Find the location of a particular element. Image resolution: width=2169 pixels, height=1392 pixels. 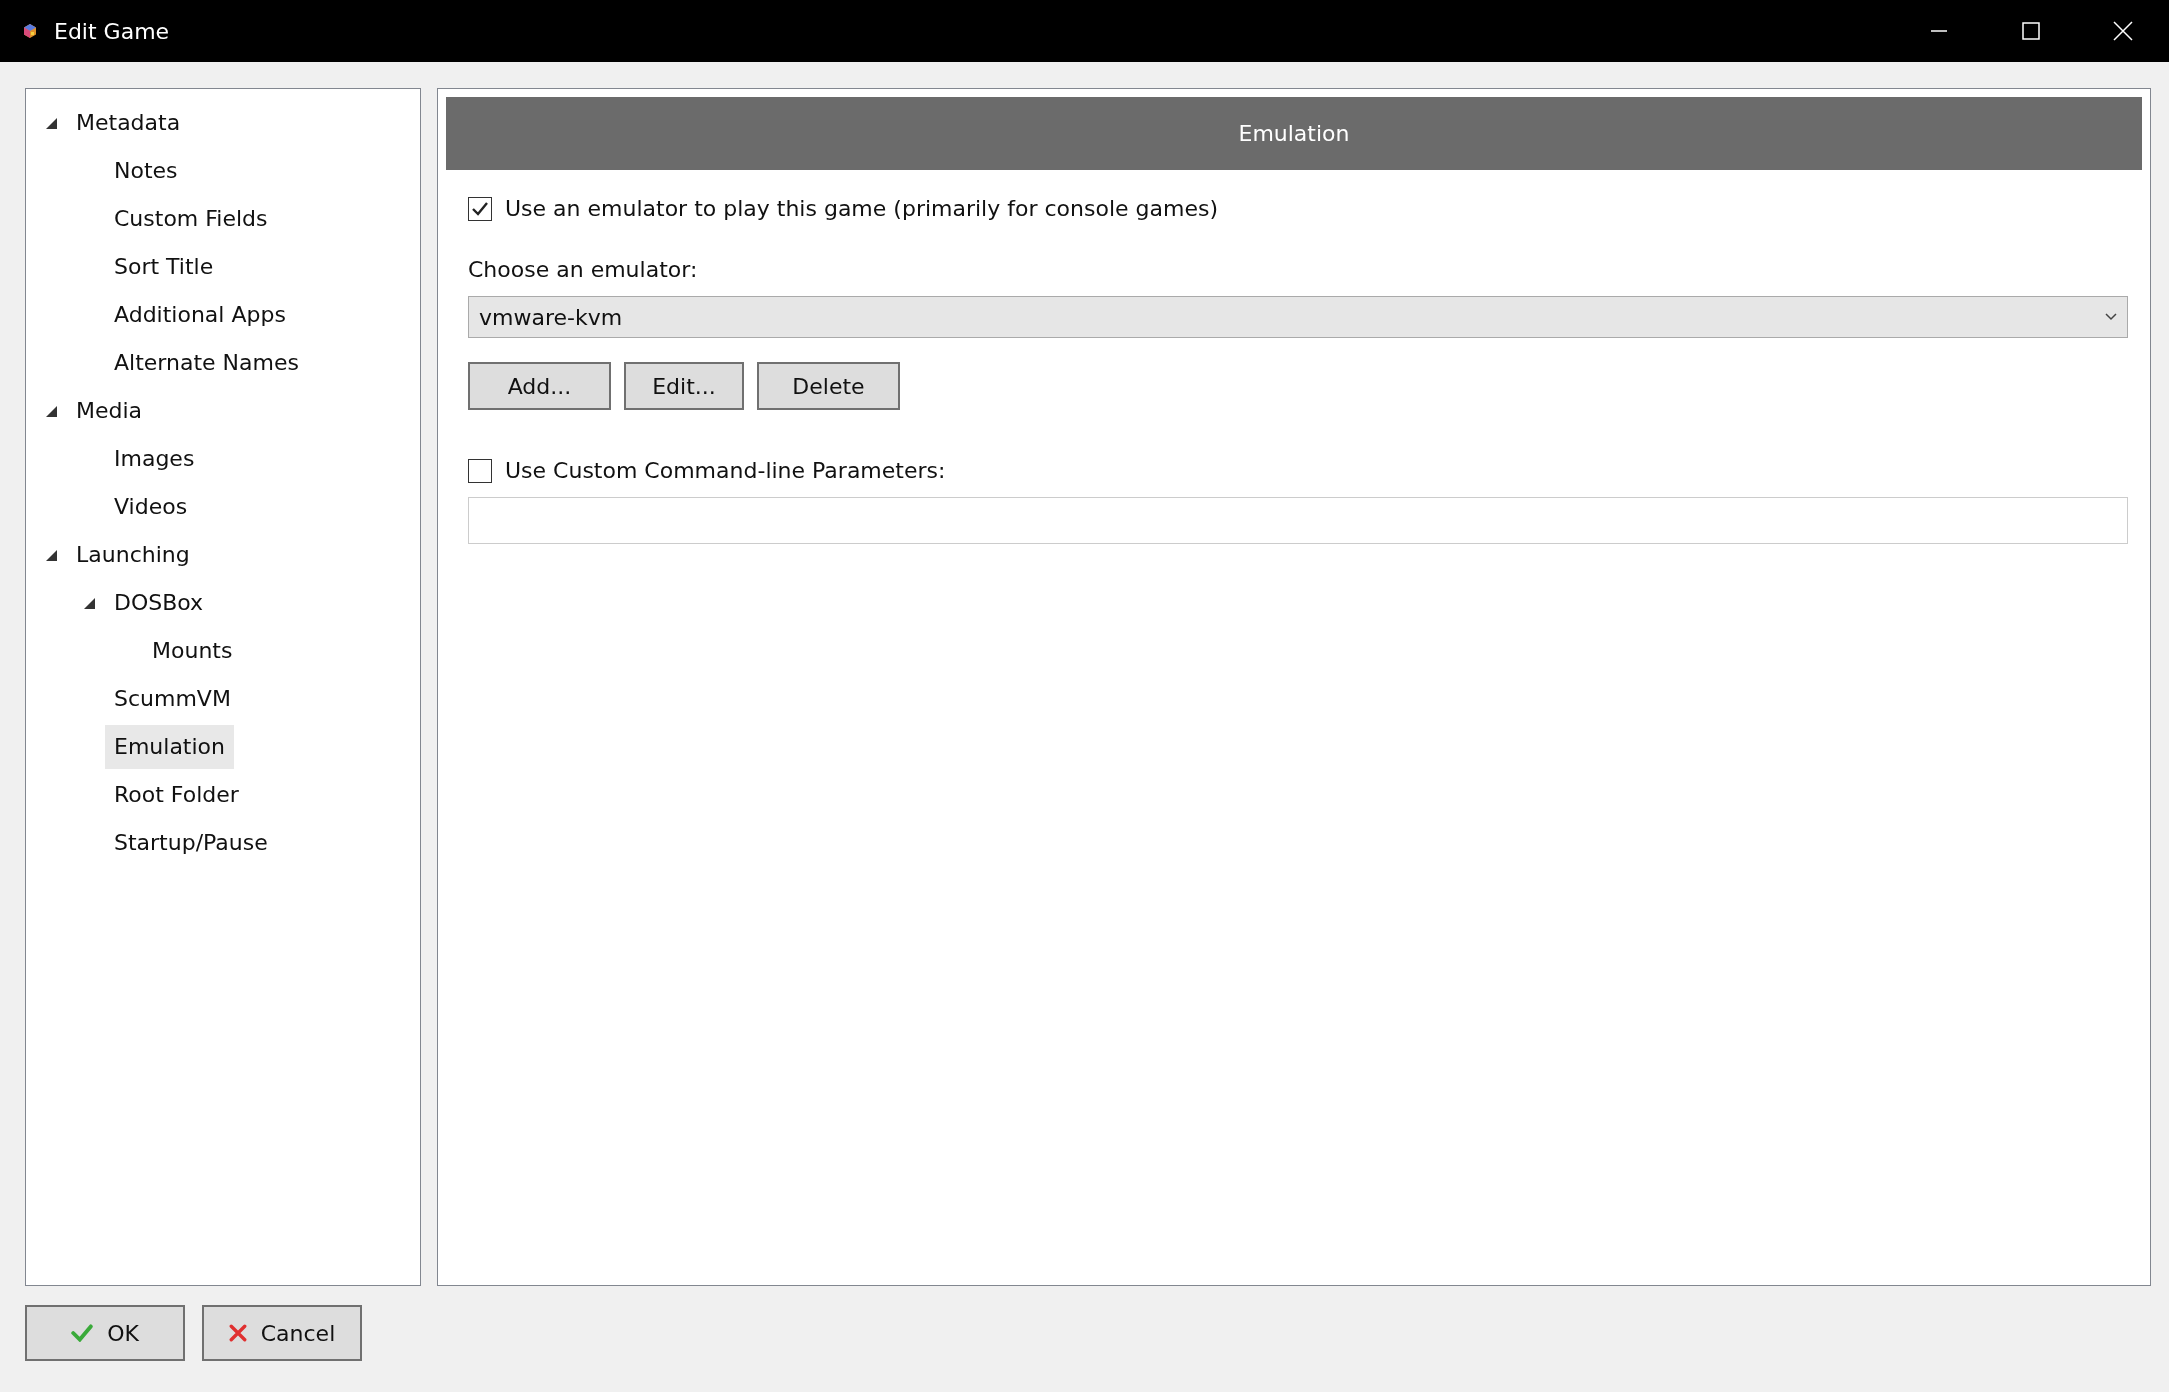

tree-item: Sort Title is located at coordinates (164, 267).